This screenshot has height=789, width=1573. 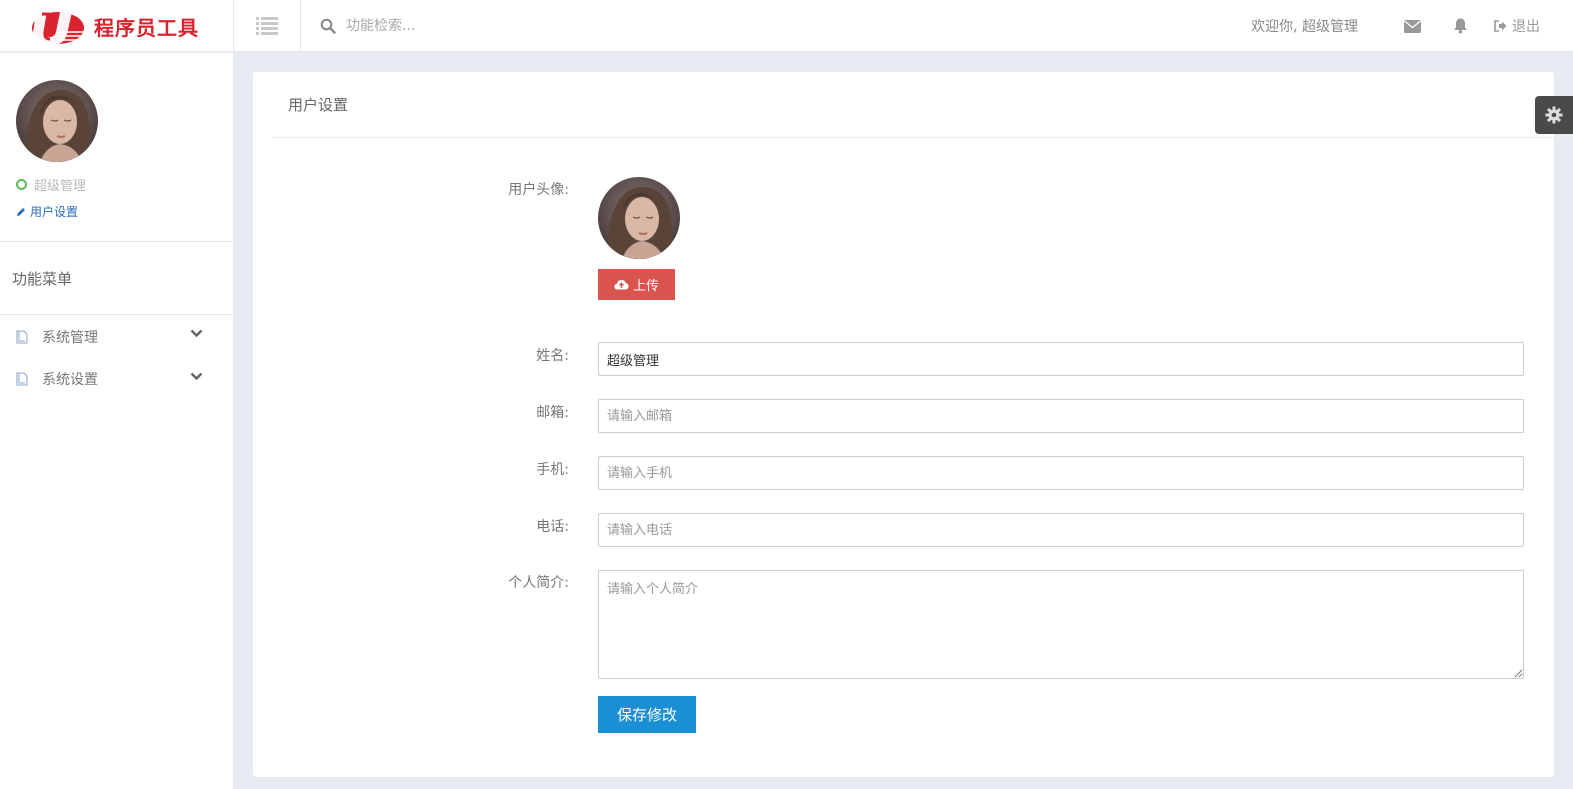 I want to click on sidebar-item-system-settings: 系统设置, so click(x=116, y=379).